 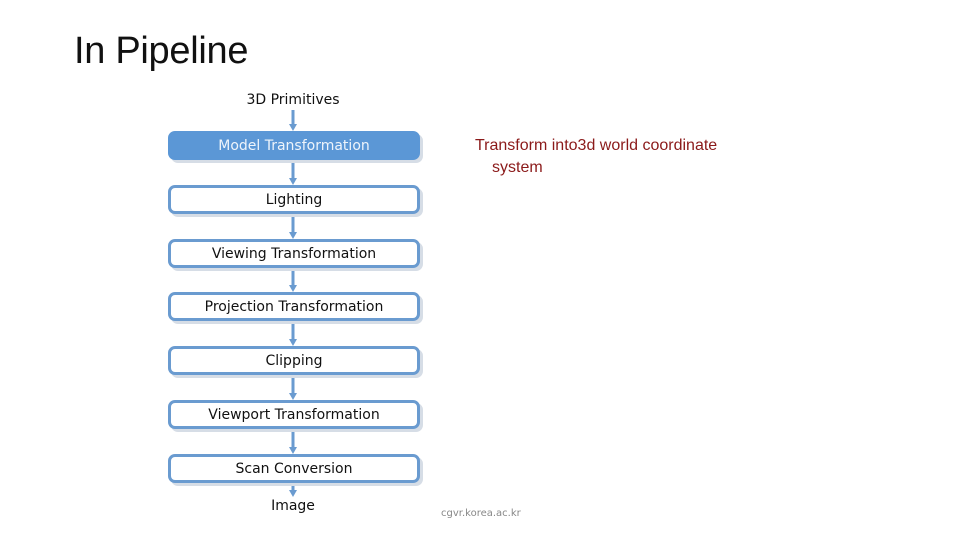 I want to click on stage-label: Scan Conversion, so click(x=294, y=468).